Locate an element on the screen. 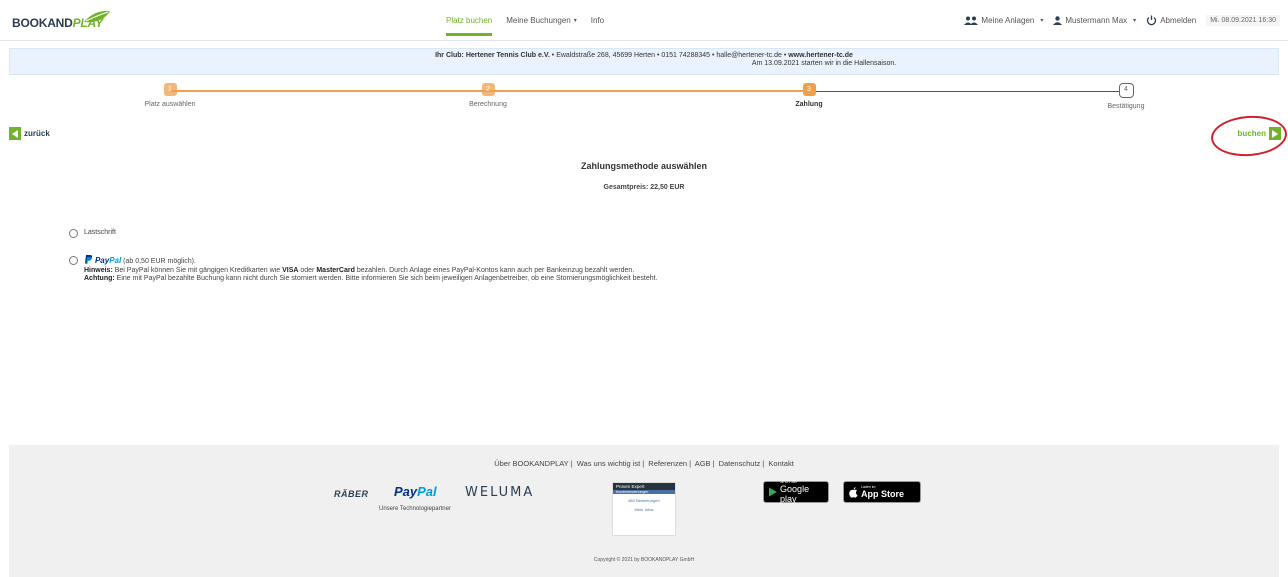 The width and height of the screenshot is (1288, 577). step-2: 2 Berechnung is located at coordinates (488, 94).